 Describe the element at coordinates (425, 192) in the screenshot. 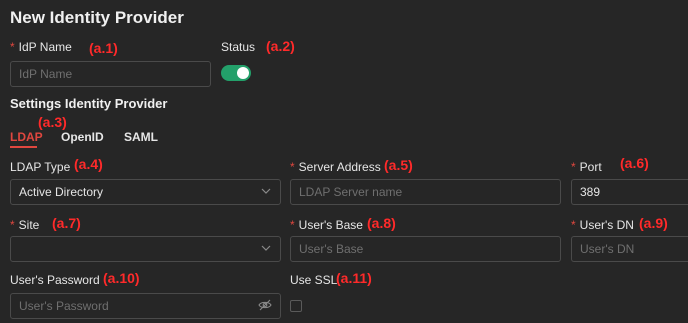

I see `server-address-input: LDAP Server name` at that location.